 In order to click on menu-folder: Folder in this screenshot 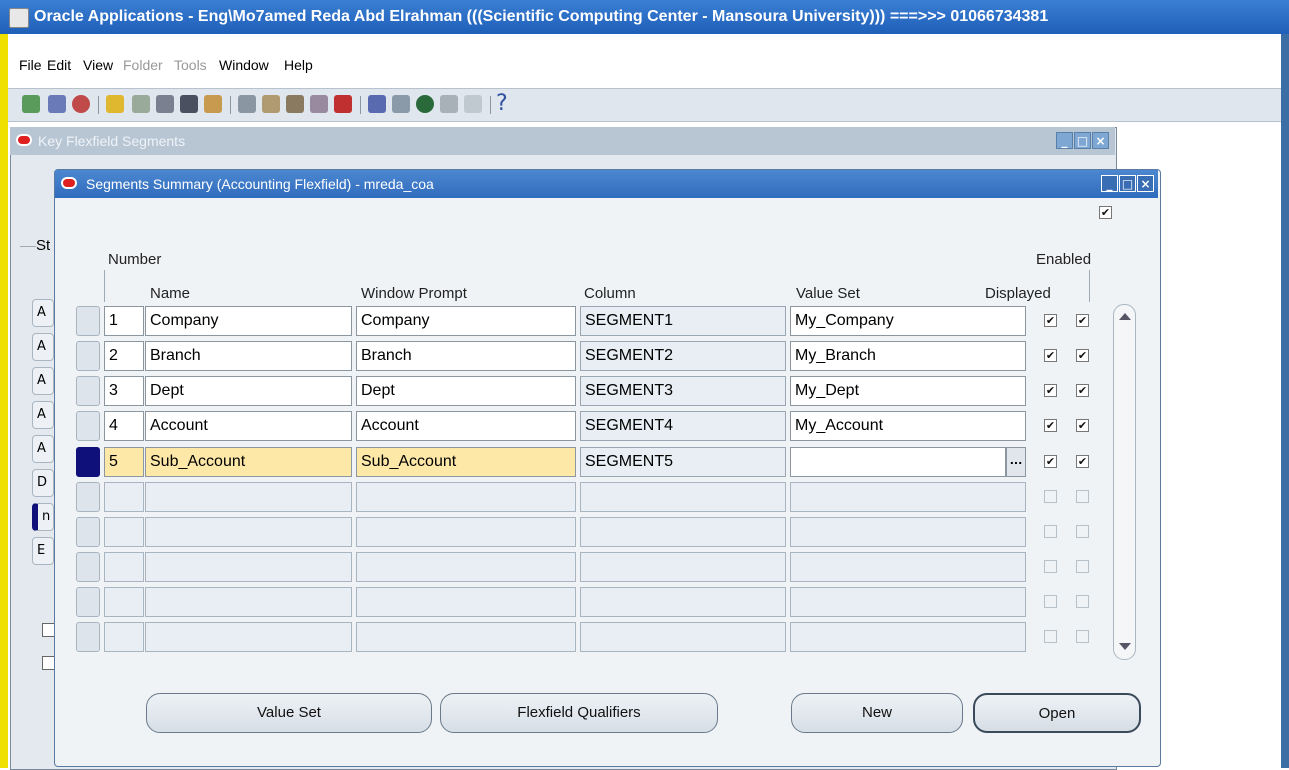, I will do `click(143, 65)`.